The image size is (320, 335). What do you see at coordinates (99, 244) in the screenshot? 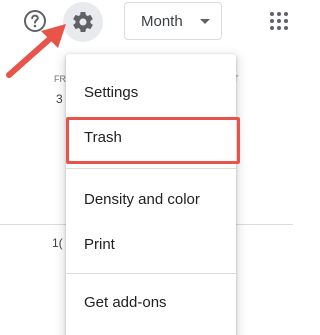
I see `menu-item-label: Print` at bounding box center [99, 244].